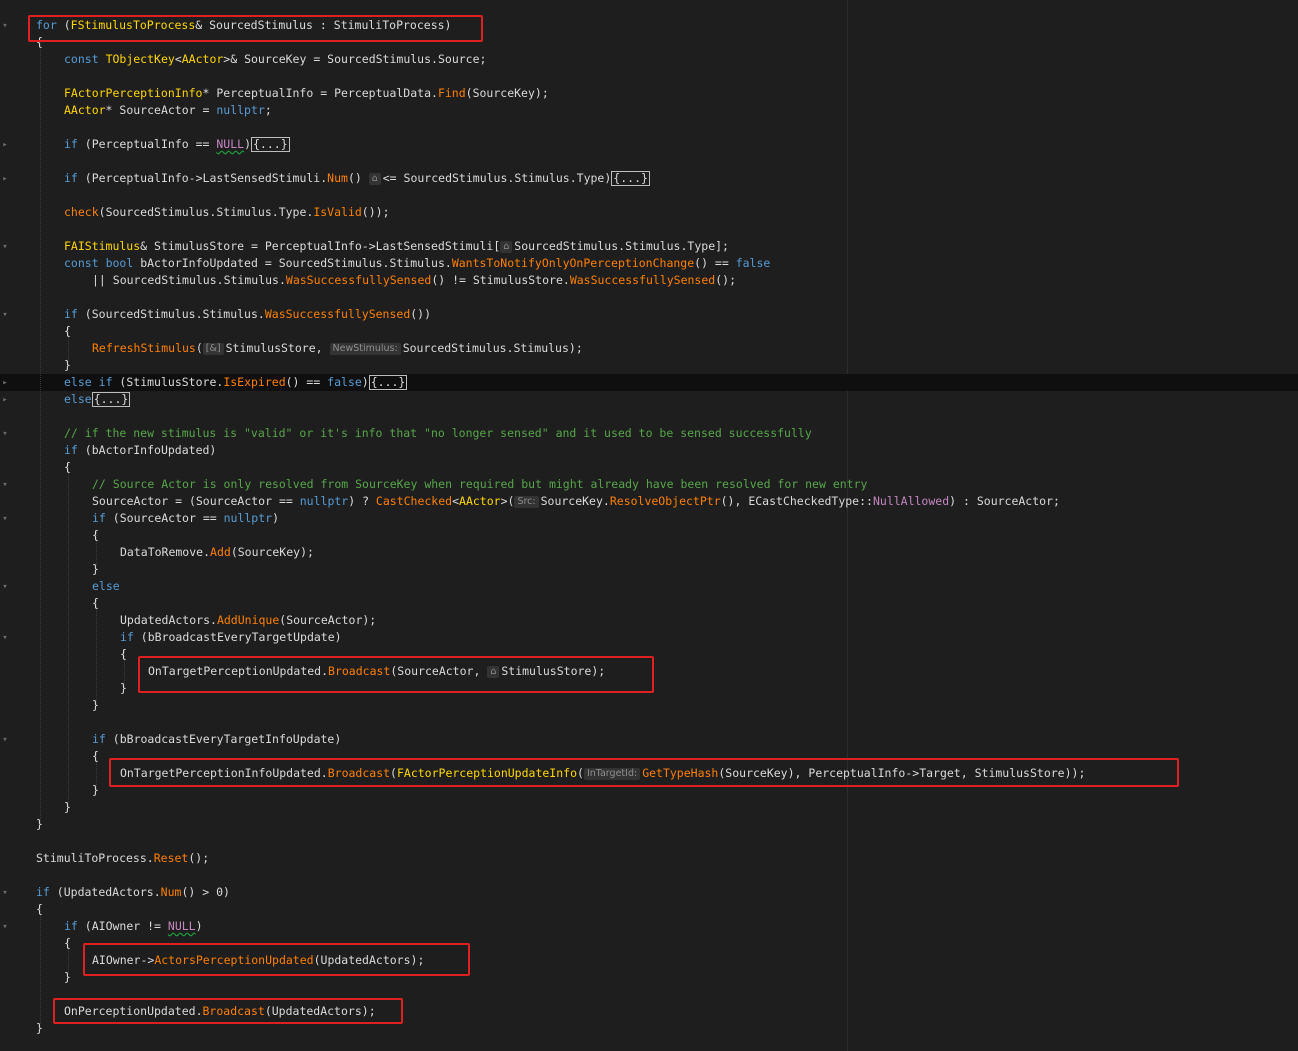 Image resolution: width=1298 pixels, height=1051 pixels. I want to click on function-name: check, so click(81, 212).